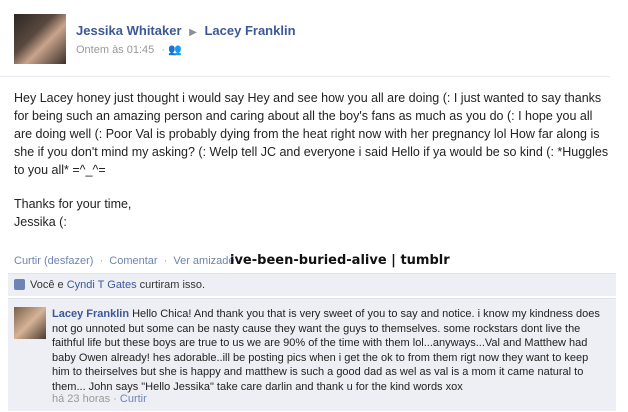  Describe the element at coordinates (171, 50) in the screenshot. I see `friends-icon: · 👥` at that location.